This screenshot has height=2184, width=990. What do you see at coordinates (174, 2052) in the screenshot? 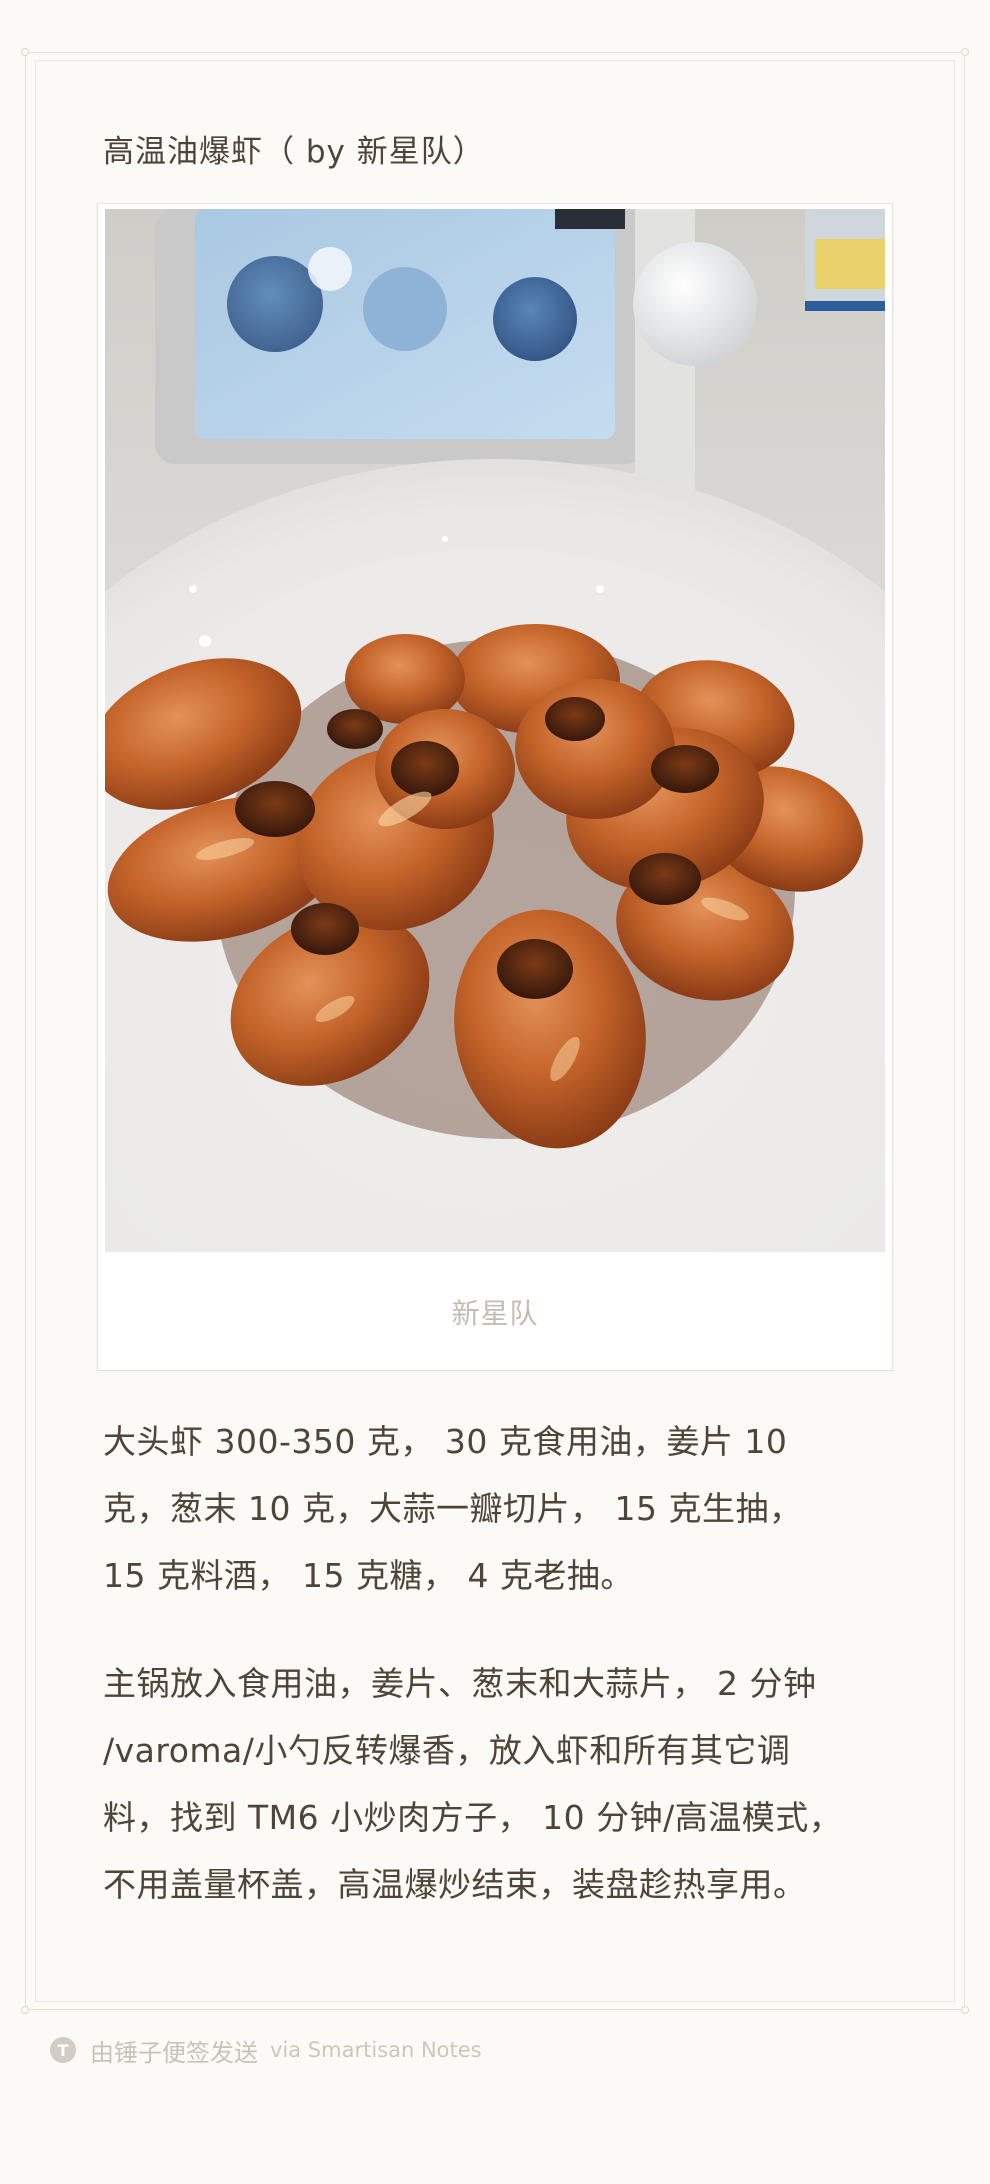
I see `footer-main-text: 由锤子便签发送` at bounding box center [174, 2052].